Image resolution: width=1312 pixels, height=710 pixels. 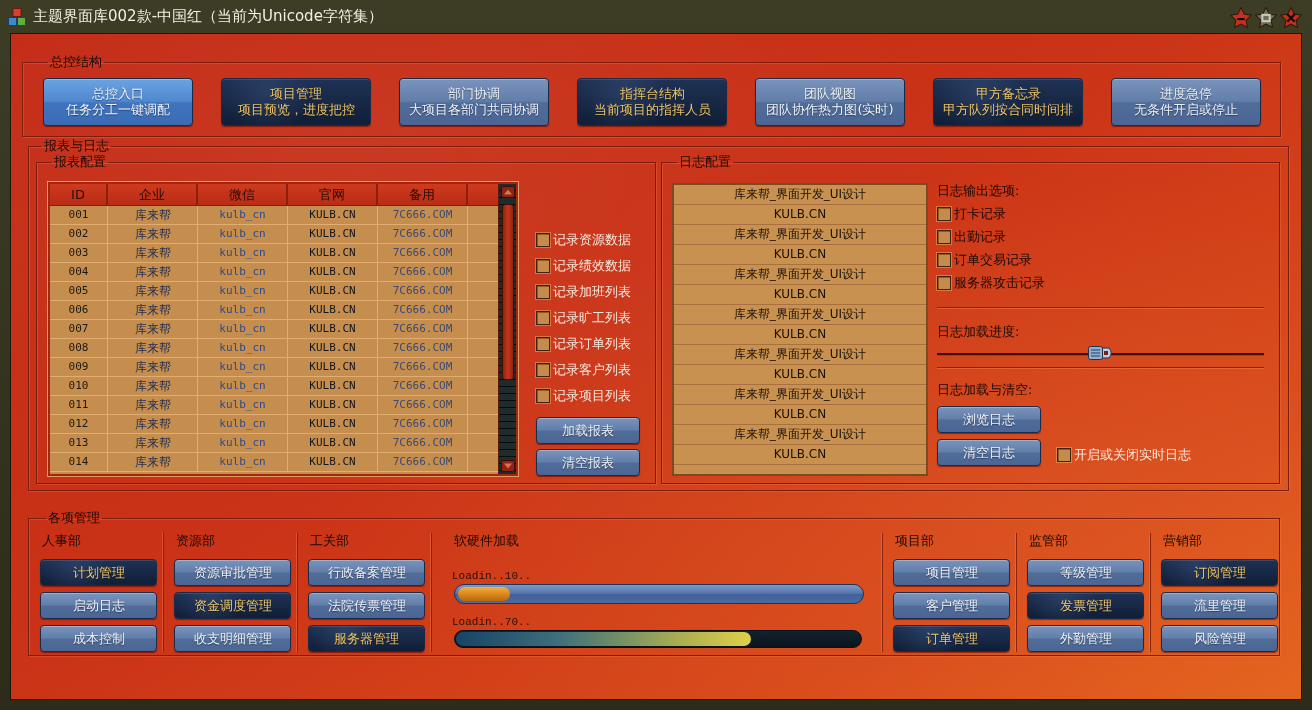 I want to click on menu-button: 资金调度管理, so click(x=232, y=605).